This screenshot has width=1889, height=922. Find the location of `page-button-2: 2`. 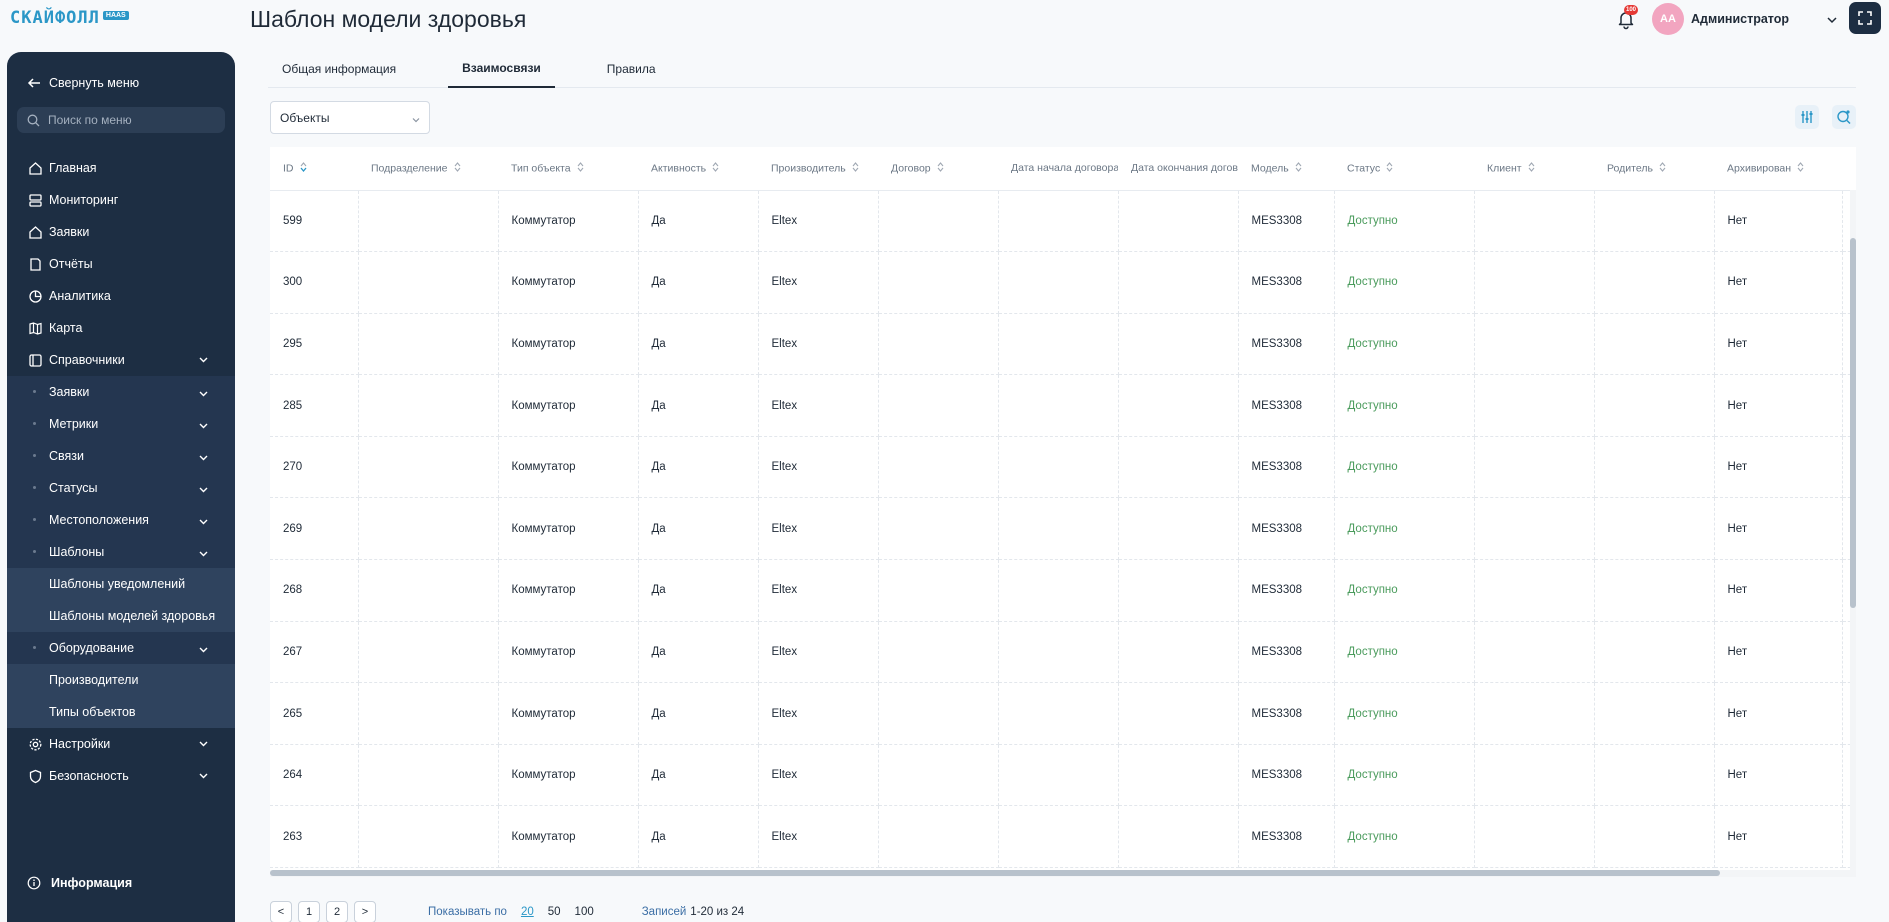

page-button-2: 2 is located at coordinates (337, 911).